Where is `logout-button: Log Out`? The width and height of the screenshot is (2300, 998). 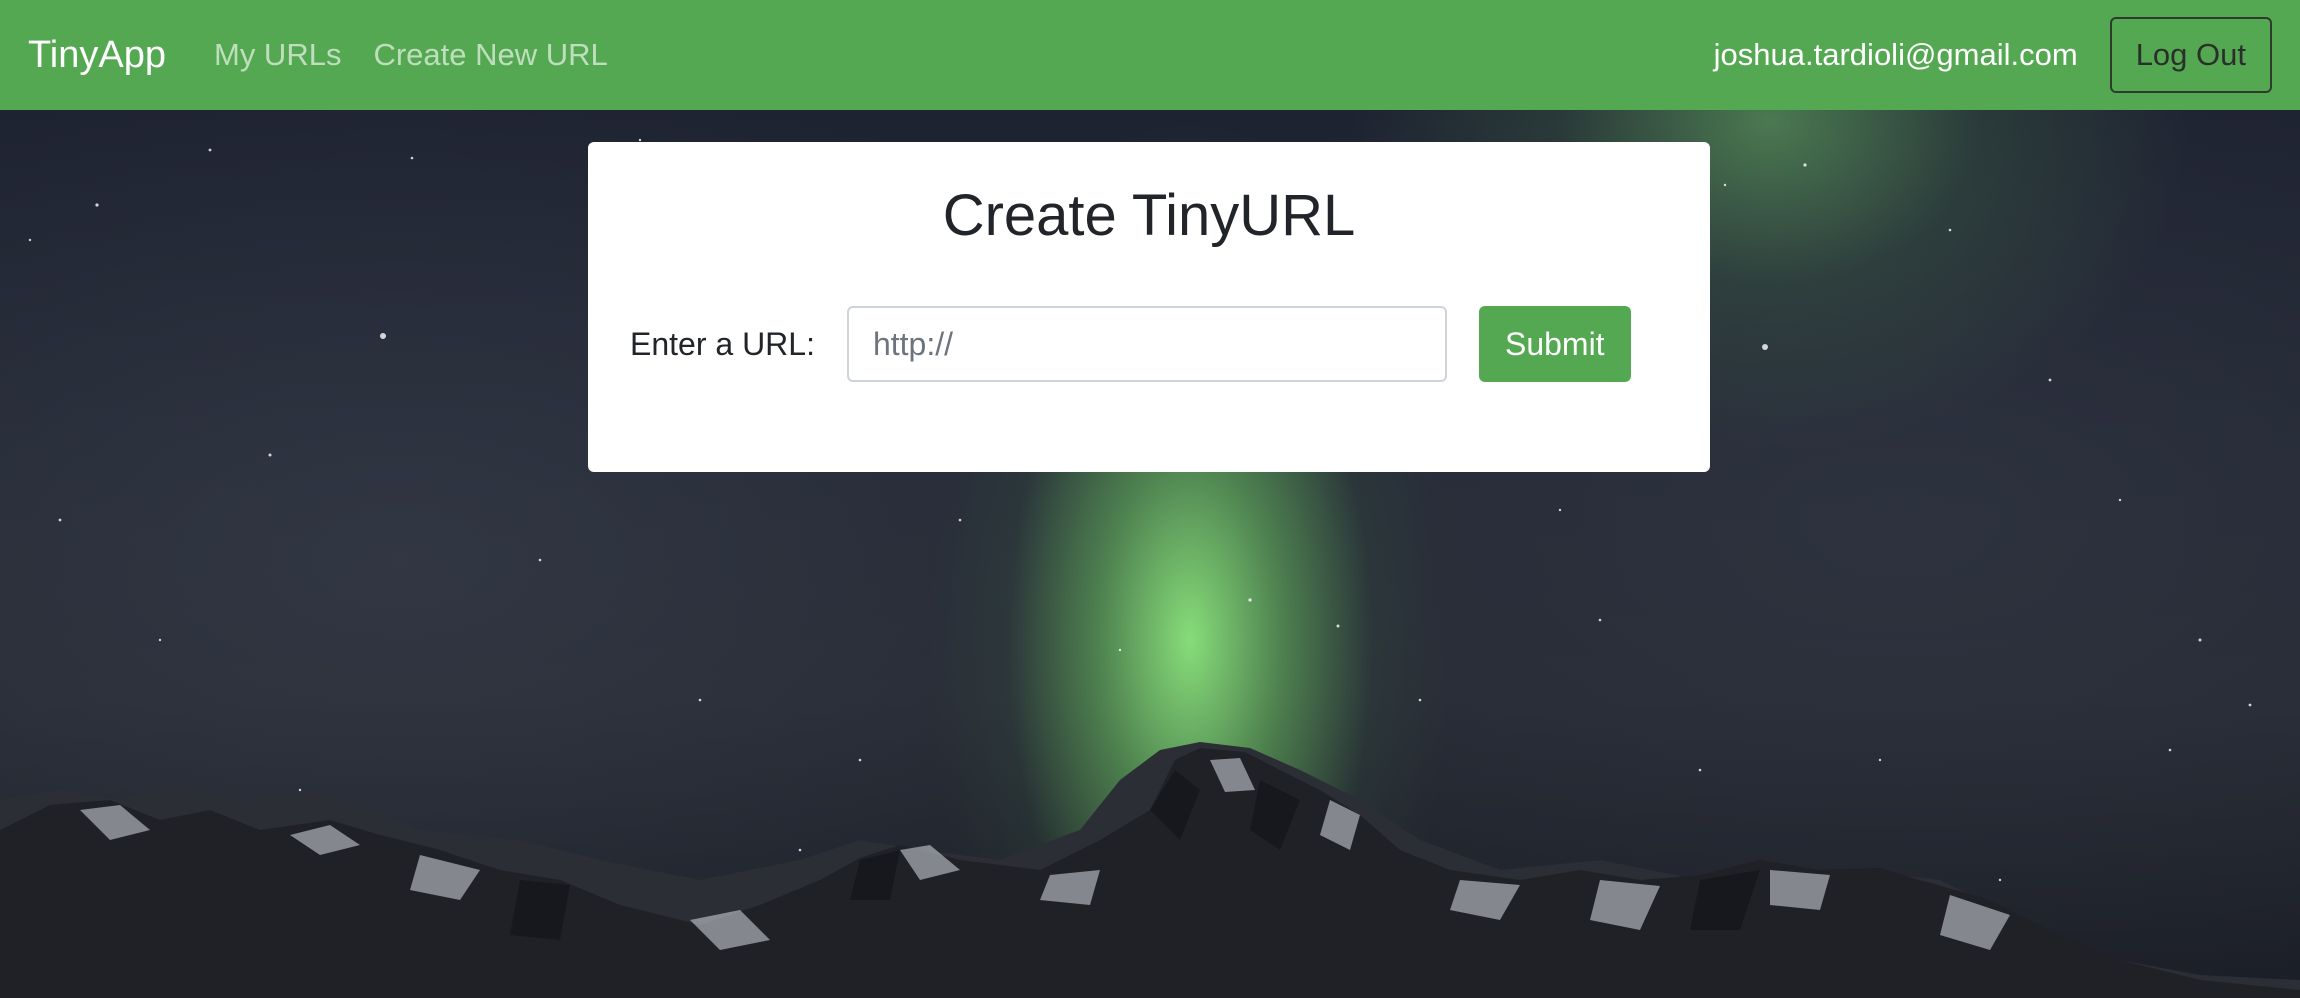 logout-button: Log Out is located at coordinates (2190, 55).